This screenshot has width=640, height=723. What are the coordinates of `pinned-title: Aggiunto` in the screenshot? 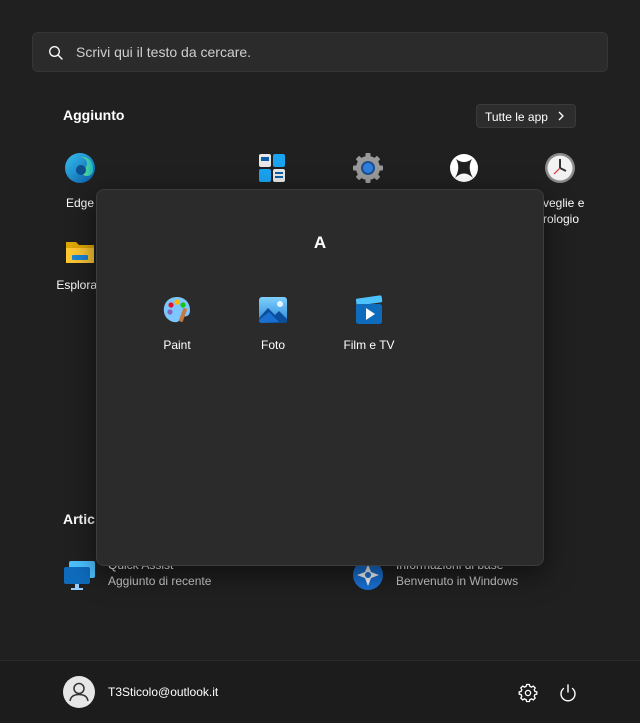 It's located at (94, 115).